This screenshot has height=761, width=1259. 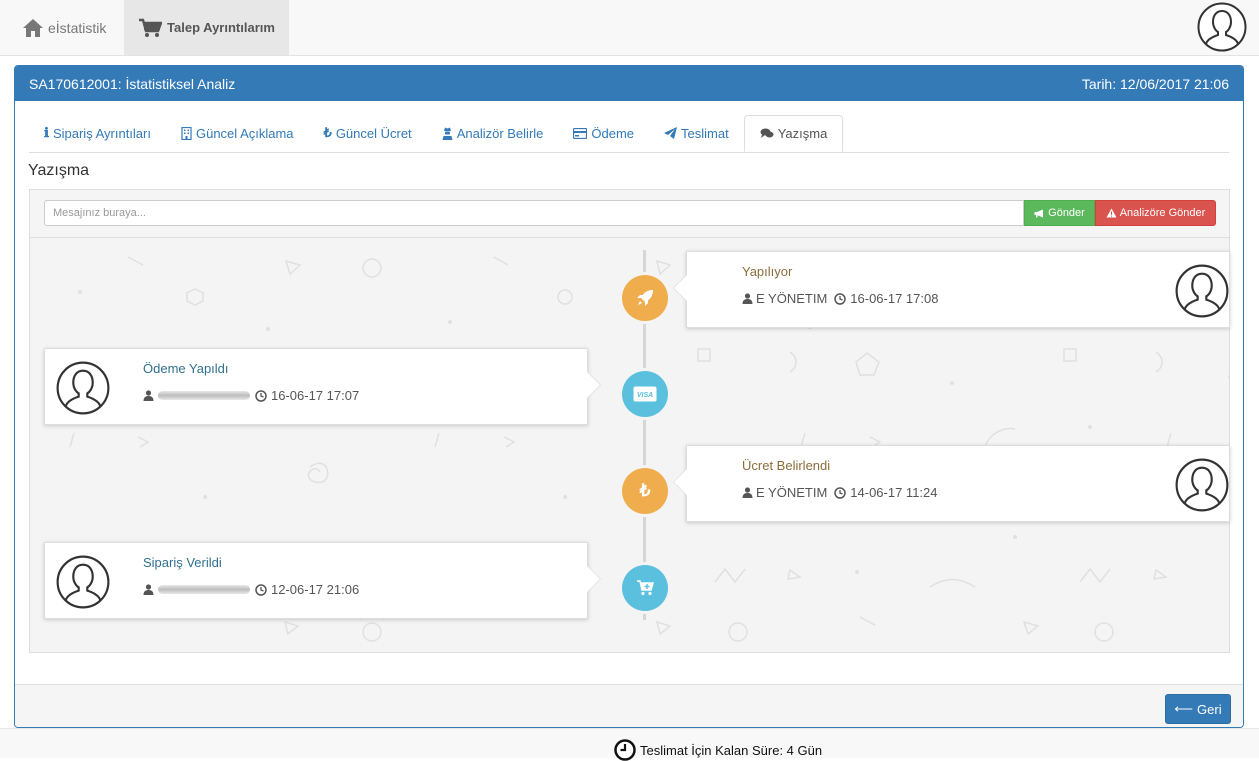 I want to click on send-button: Gönder, so click(x=1059, y=213).